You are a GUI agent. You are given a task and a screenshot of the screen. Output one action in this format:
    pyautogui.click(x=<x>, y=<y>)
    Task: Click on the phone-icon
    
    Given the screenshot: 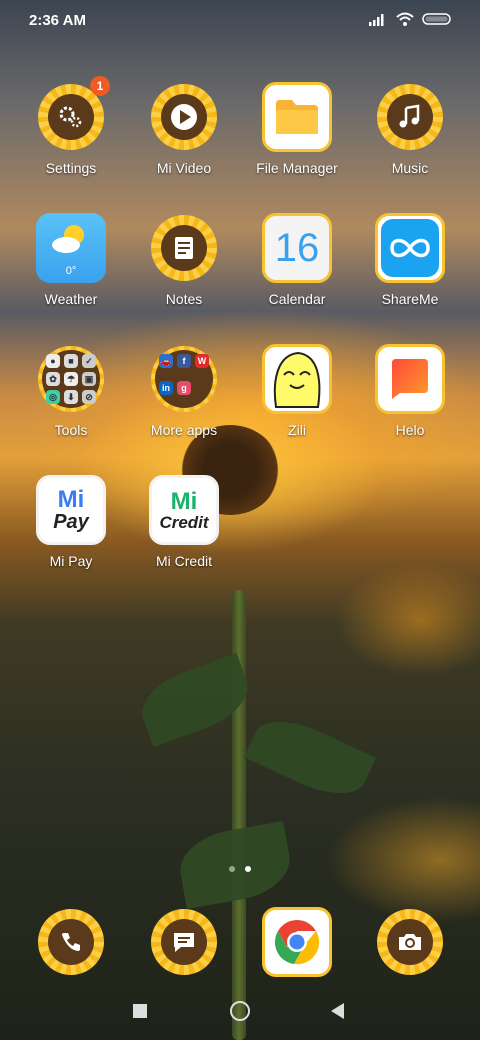 What is the action you would take?
    pyautogui.click(x=71, y=942)
    